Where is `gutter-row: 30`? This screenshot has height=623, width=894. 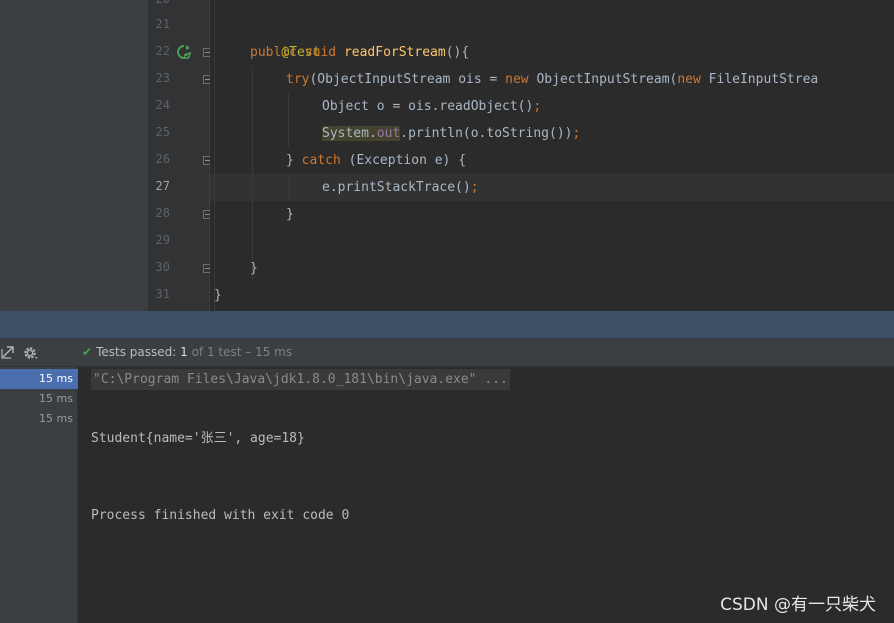 gutter-row: 30 is located at coordinates (180, 268).